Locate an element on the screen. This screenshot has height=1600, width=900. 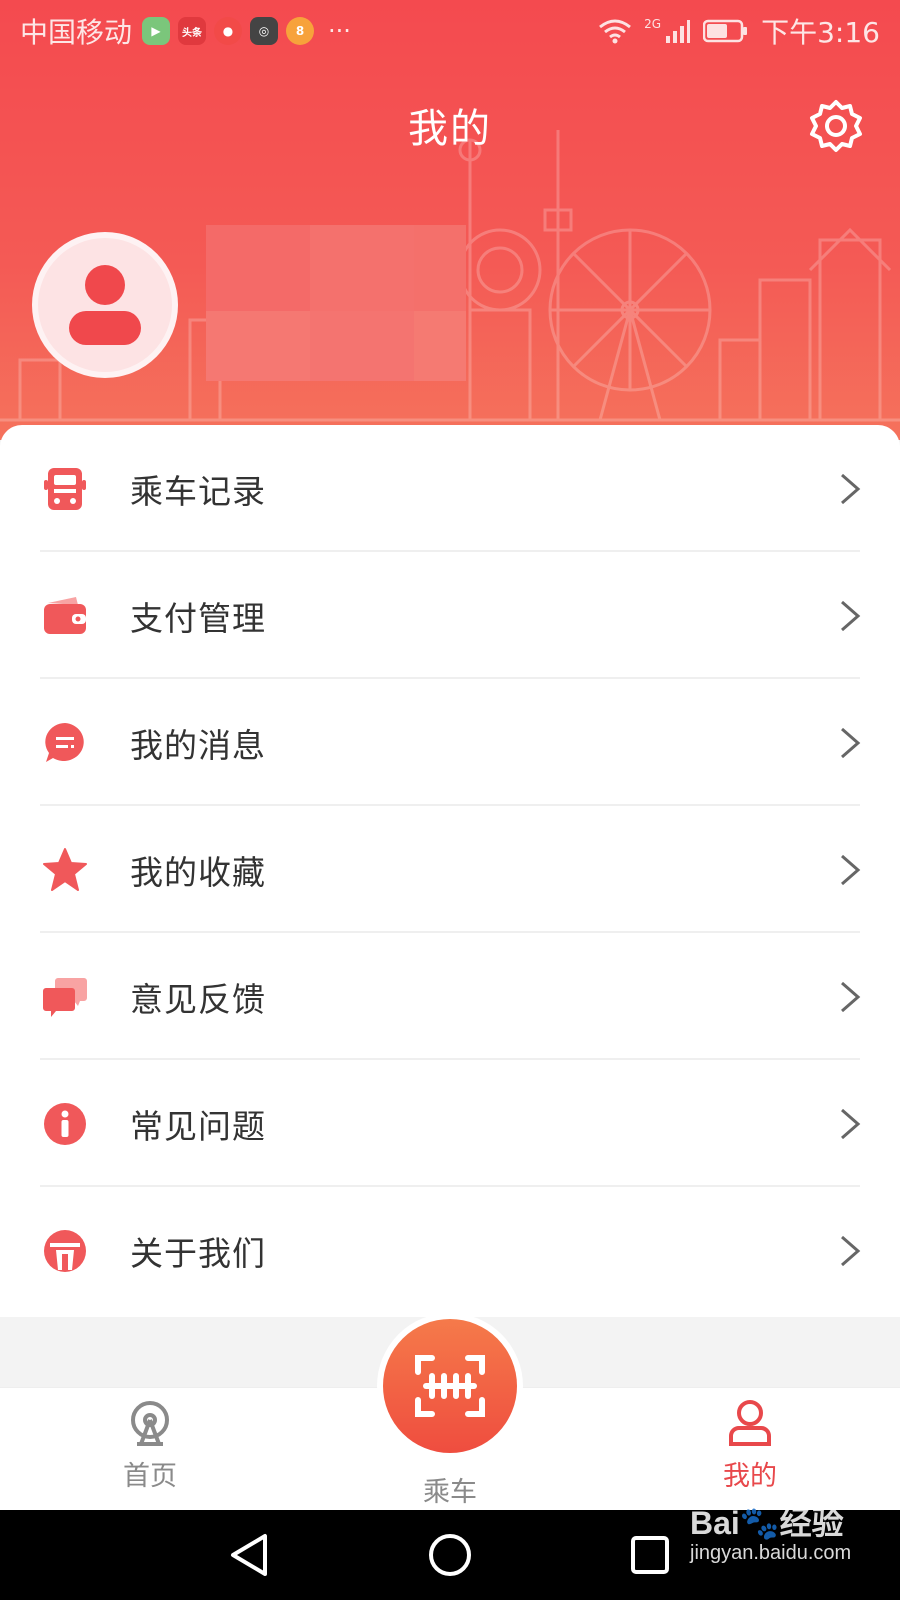
page-title: 我的 is located at coordinates (450, 129).